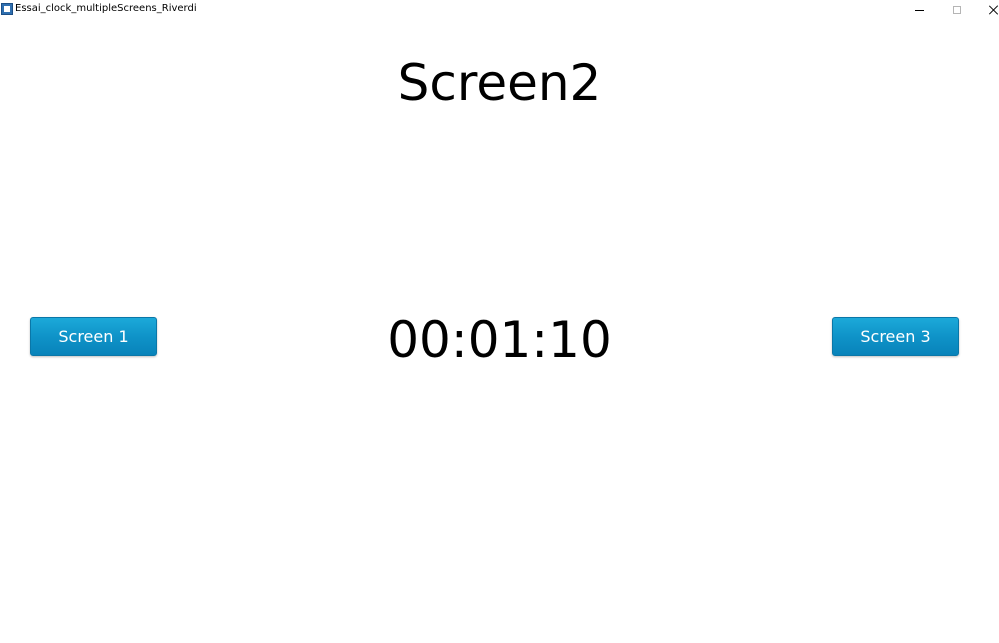 The height and width of the screenshot is (643, 999). I want to click on screen-3-button: Screen 3, so click(895, 336).